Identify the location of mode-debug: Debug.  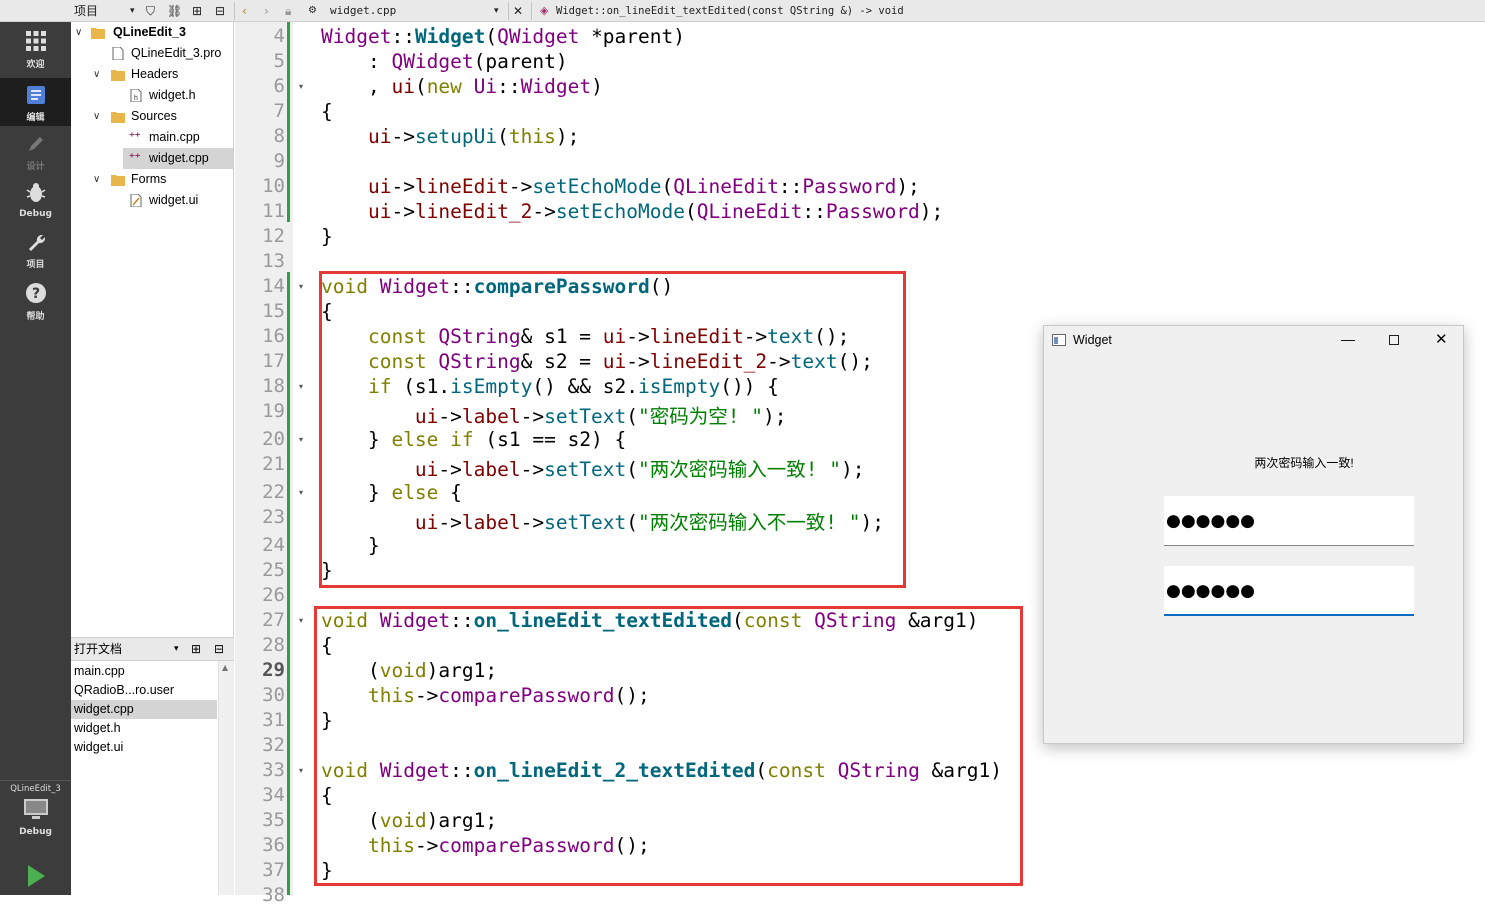
(35, 206).